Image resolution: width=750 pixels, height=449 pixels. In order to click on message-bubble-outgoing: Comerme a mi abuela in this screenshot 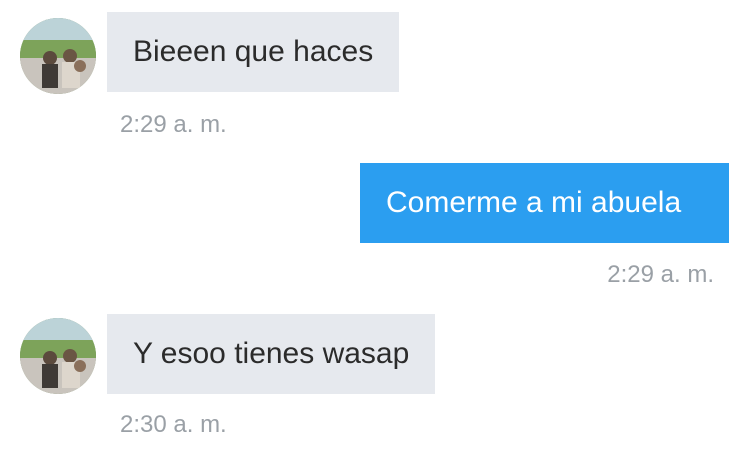, I will do `click(544, 203)`.